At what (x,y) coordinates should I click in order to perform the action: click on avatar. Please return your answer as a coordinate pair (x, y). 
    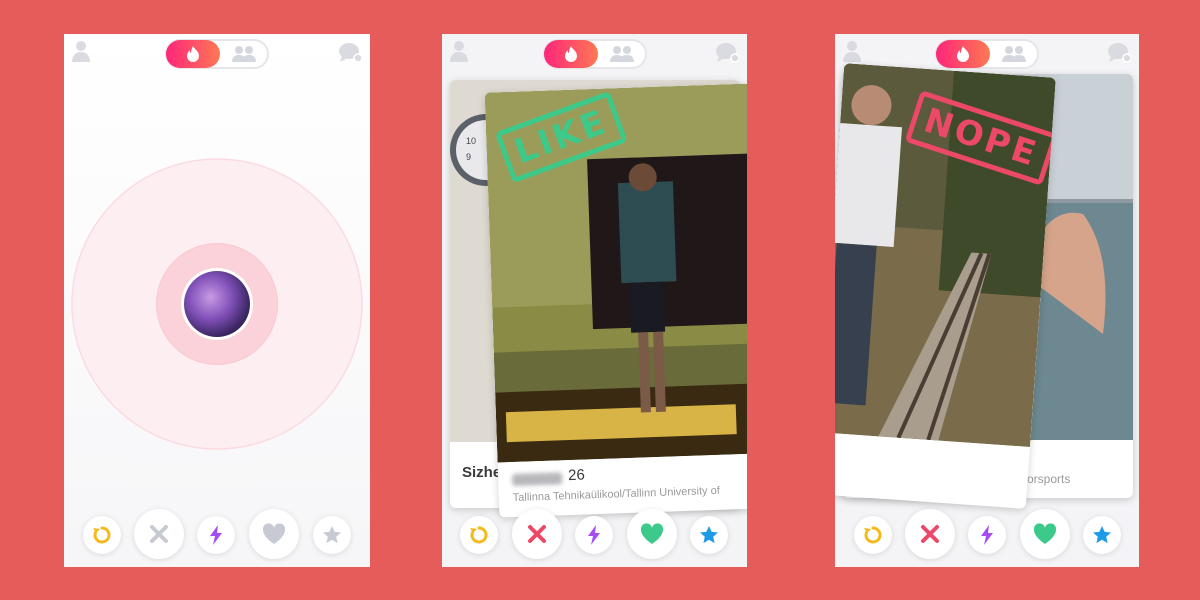
    Looking at the image, I should click on (217, 304).